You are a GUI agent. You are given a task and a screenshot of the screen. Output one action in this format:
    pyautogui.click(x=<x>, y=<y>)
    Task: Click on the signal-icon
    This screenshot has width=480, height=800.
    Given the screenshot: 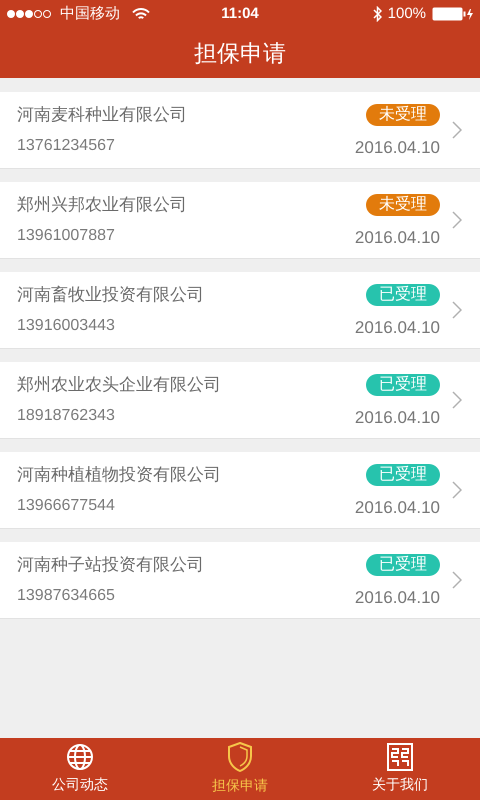 What is the action you would take?
    pyautogui.click(x=30, y=14)
    